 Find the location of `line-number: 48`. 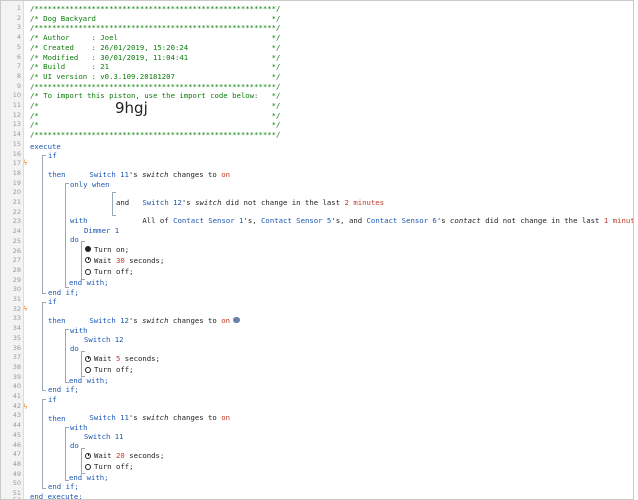

line-number: 48 is located at coordinates (16, 463).